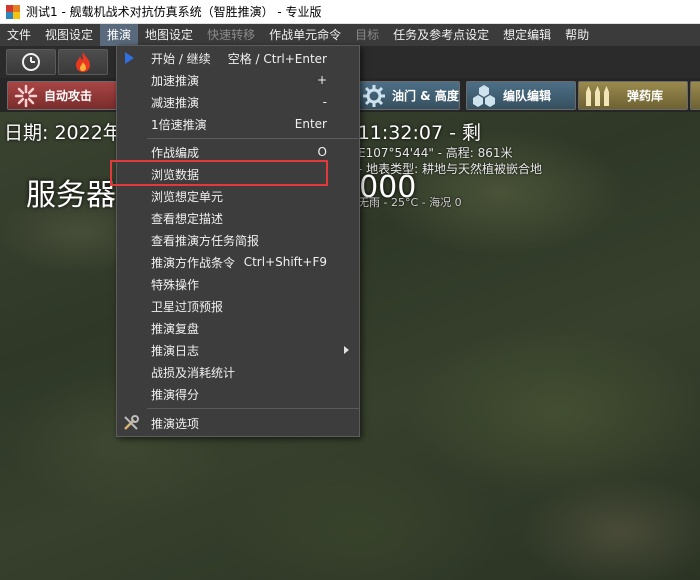 This screenshot has height=580, width=700. Describe the element at coordinates (695, 95) in the screenshot. I see `overflow-button` at that location.